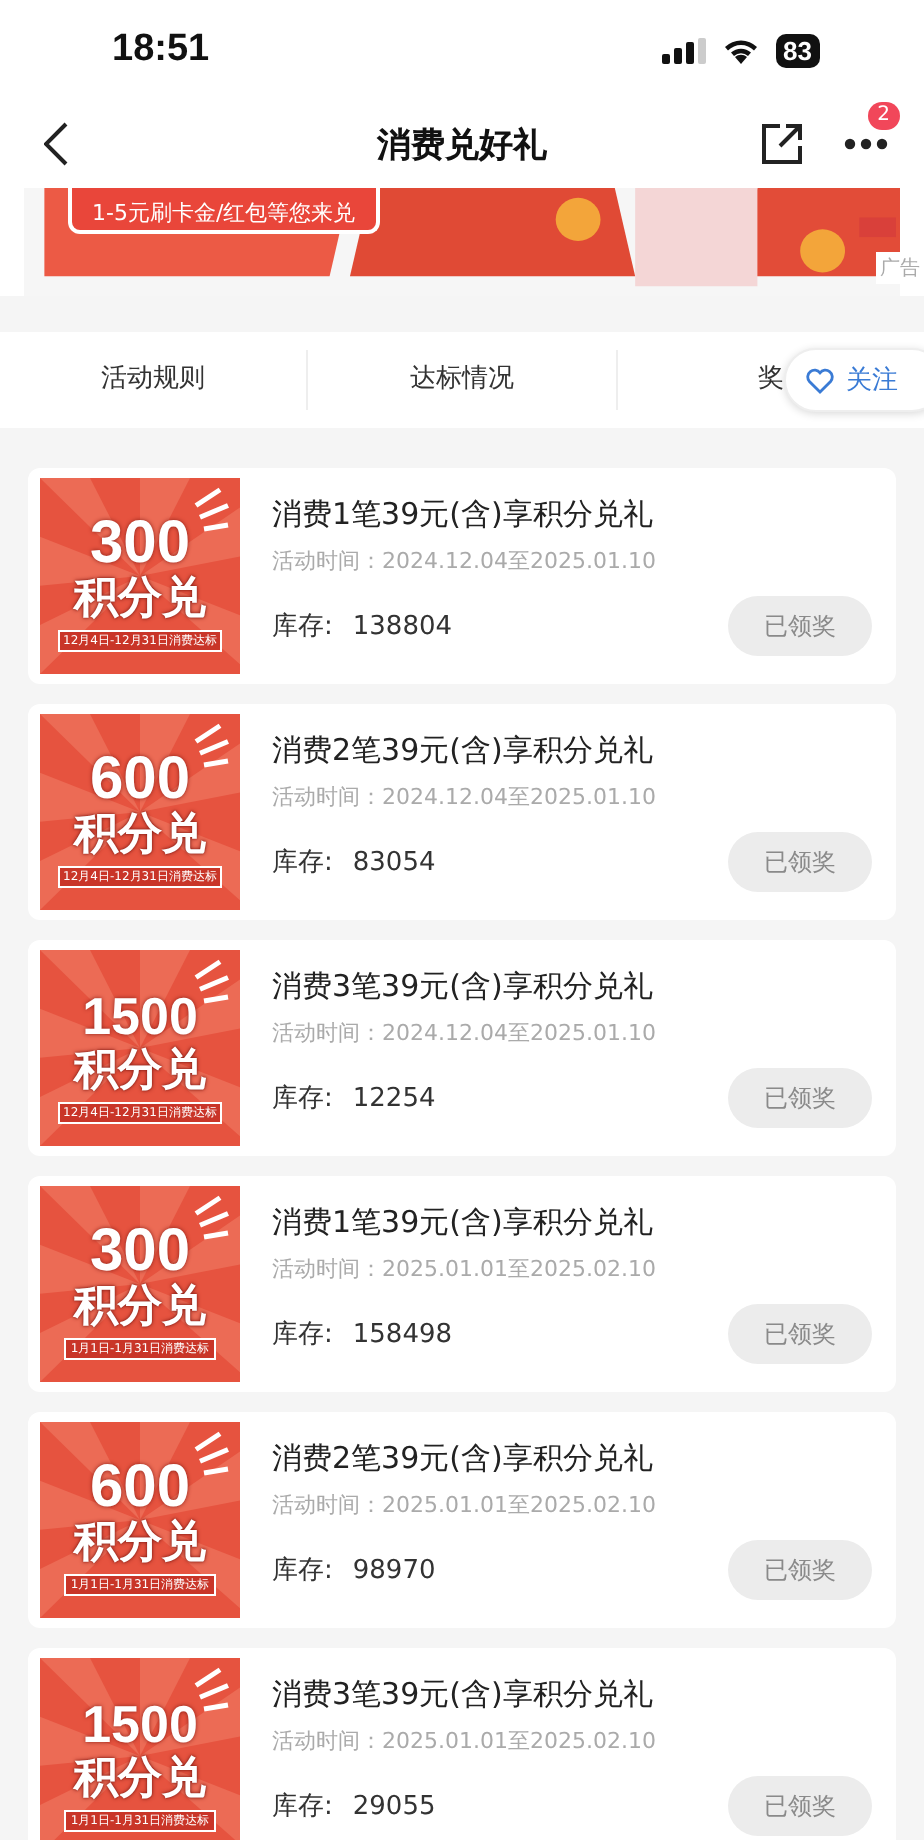  I want to click on battery-level: 83, so click(797, 50).